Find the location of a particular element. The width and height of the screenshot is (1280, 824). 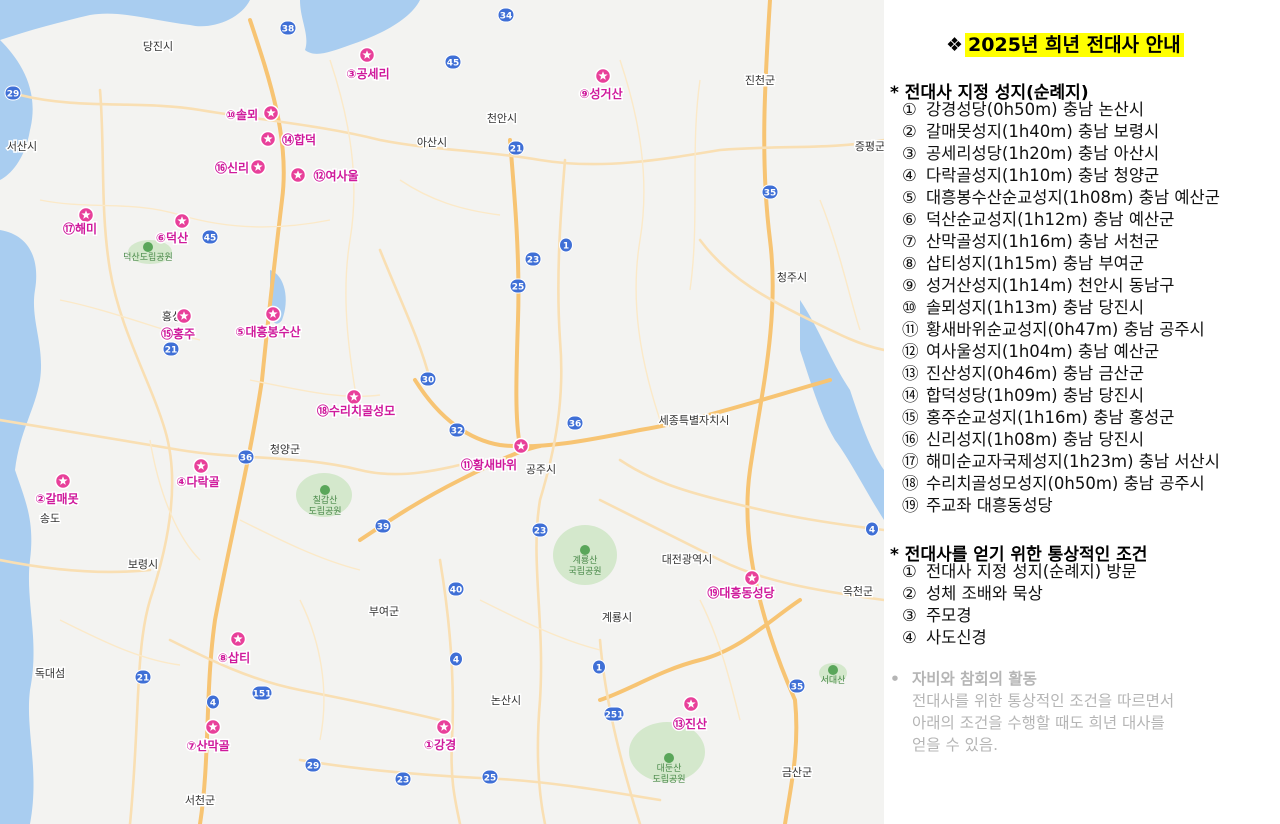

road-number: 251 is located at coordinates (614, 716).